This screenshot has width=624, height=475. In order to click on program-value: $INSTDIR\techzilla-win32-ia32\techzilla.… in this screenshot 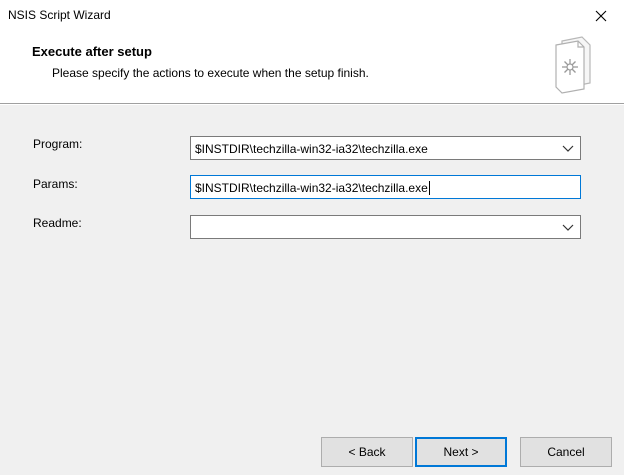, I will do `click(311, 149)`.